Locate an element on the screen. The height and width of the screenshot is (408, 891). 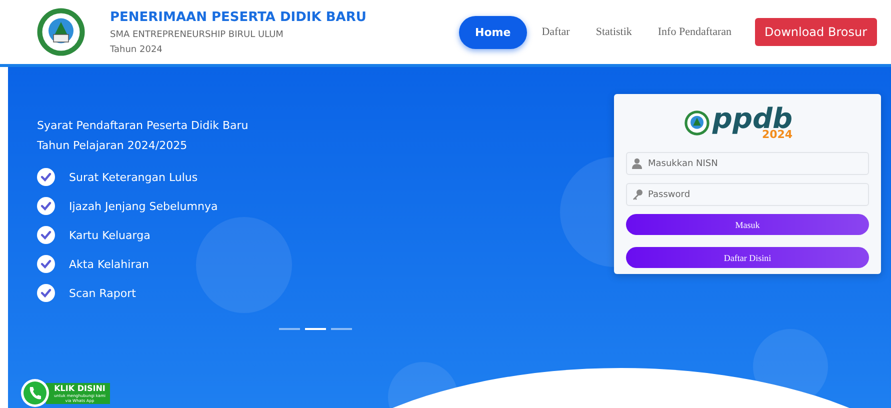
school-name: SMA ENTREPRENEURSHIP BIRUL ULUM is located at coordinates (197, 35).